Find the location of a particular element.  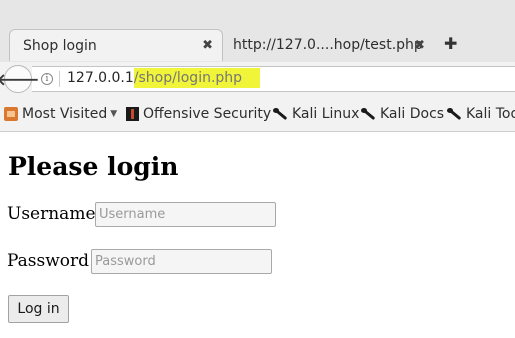

new-tab-plus-icon: ✚ is located at coordinates (450, 43).